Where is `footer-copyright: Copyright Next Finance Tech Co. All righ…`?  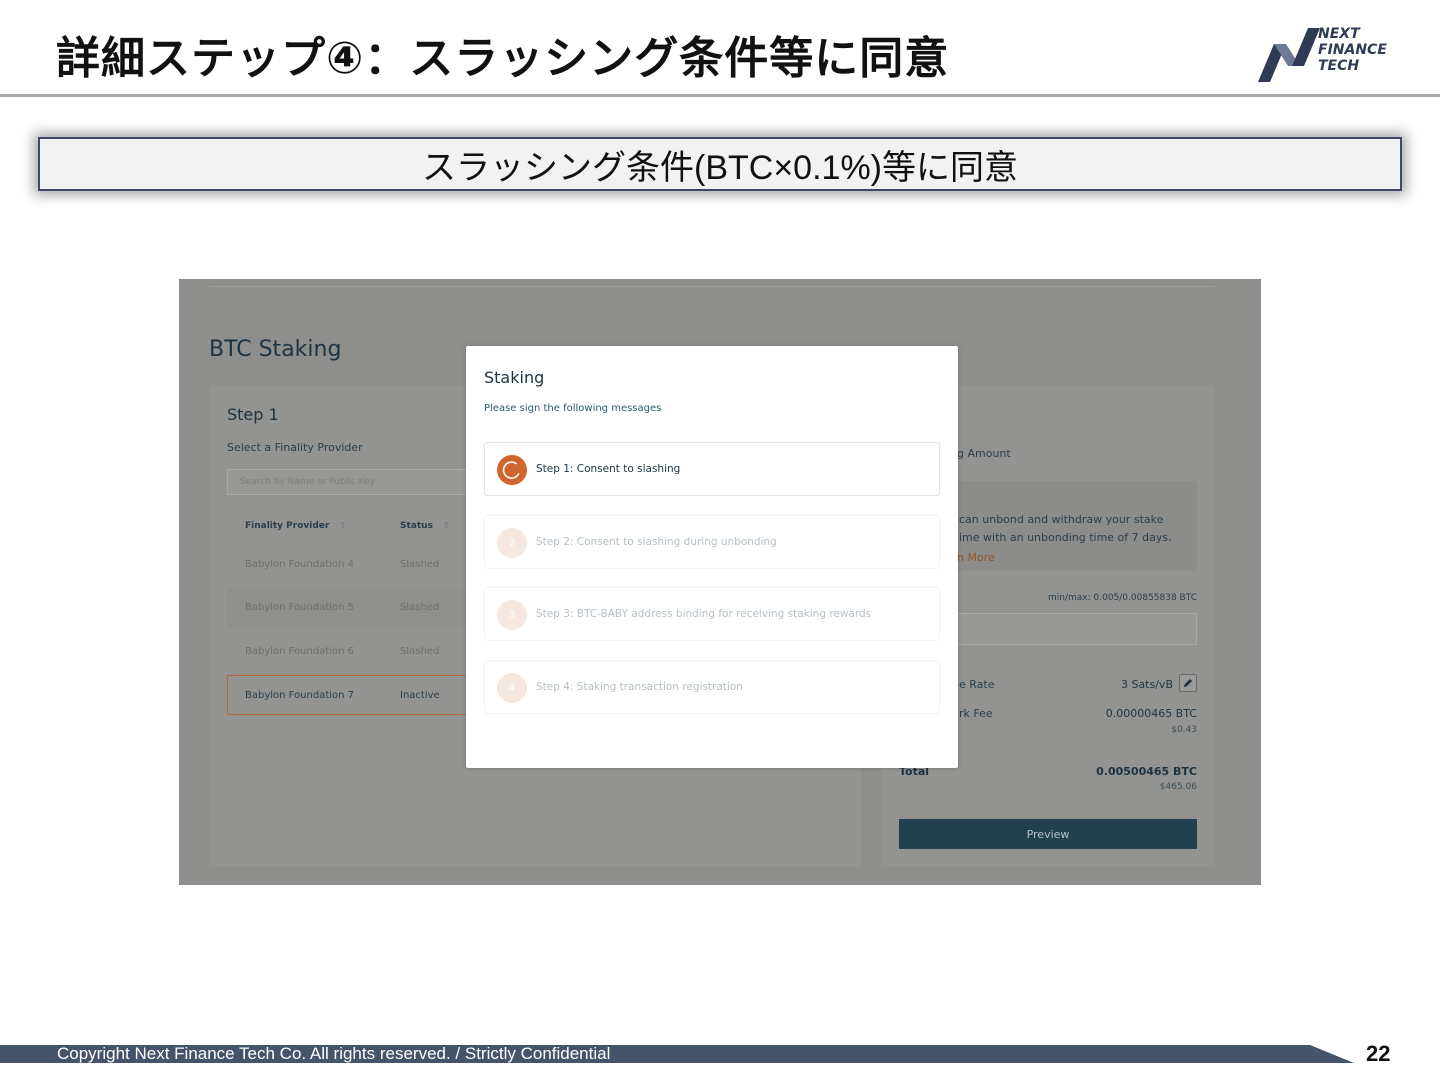 footer-copyright: Copyright Next Finance Tech Co. All righ… is located at coordinates (334, 1053).